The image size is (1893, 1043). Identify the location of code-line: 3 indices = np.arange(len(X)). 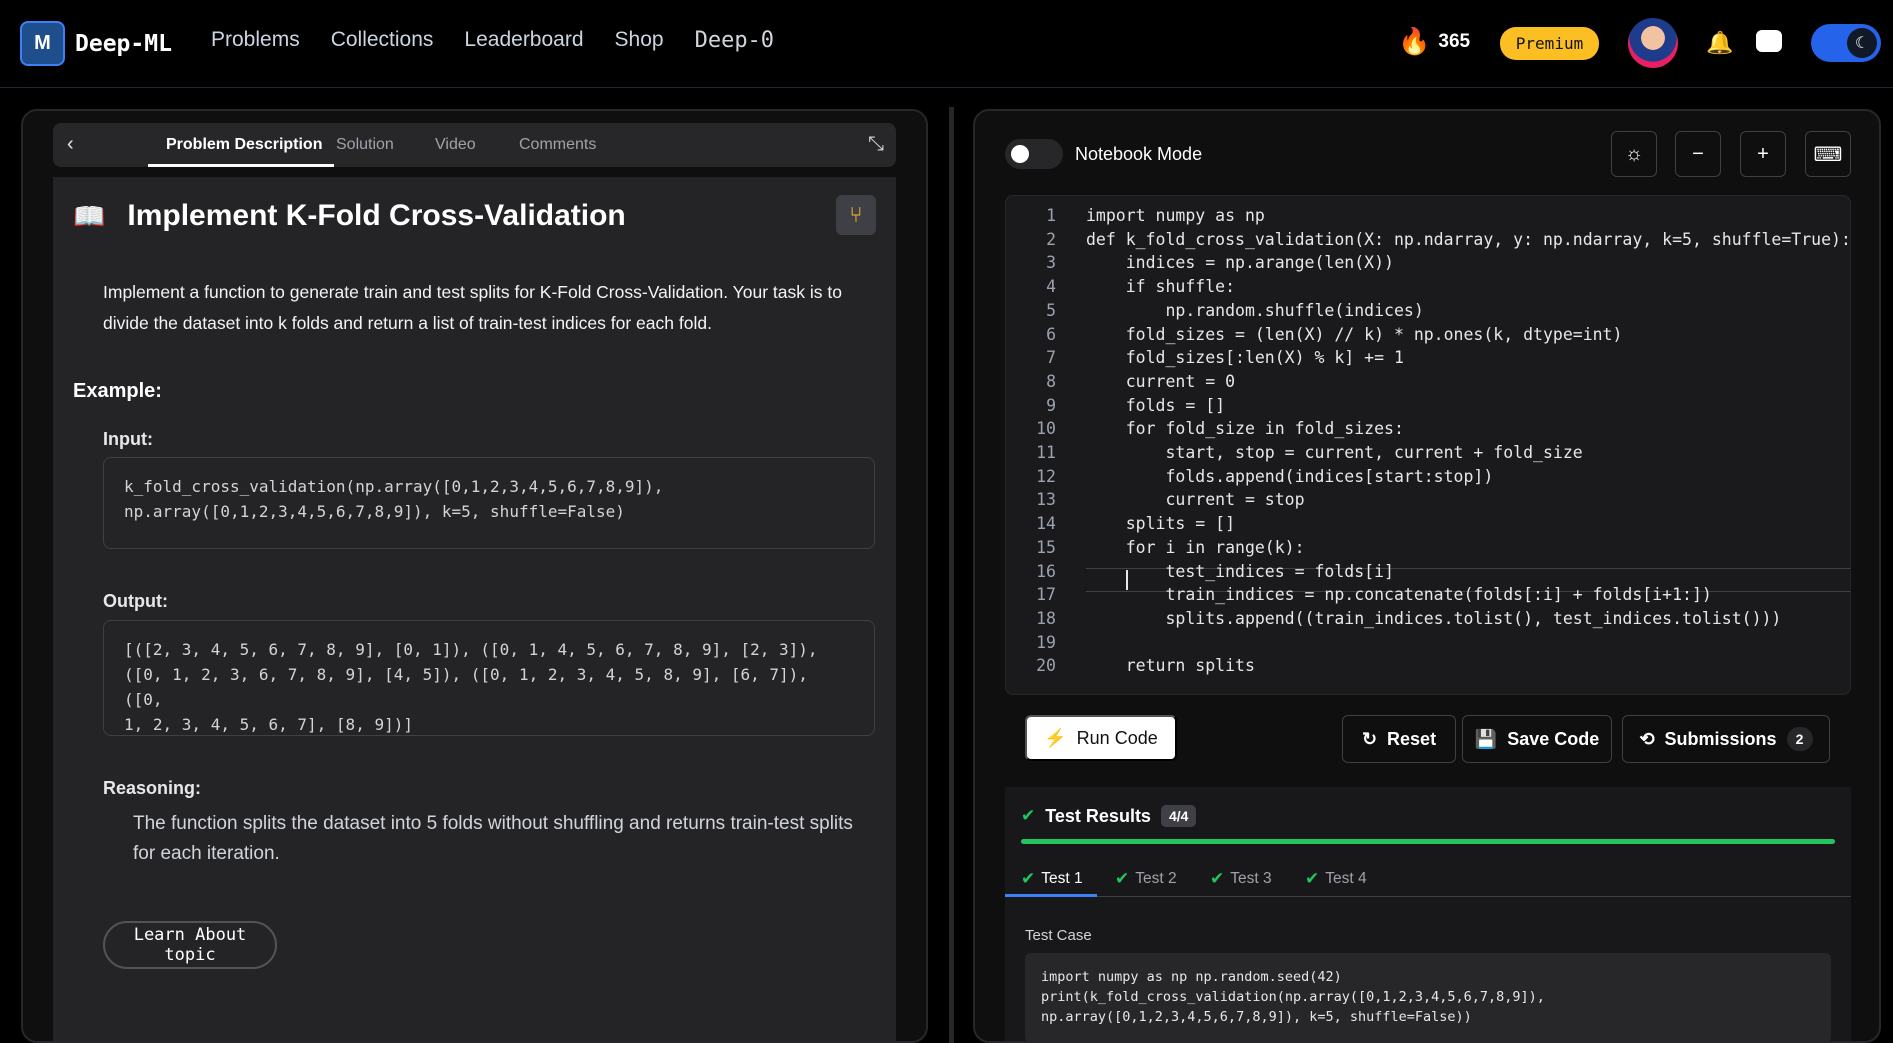
(1428, 263).